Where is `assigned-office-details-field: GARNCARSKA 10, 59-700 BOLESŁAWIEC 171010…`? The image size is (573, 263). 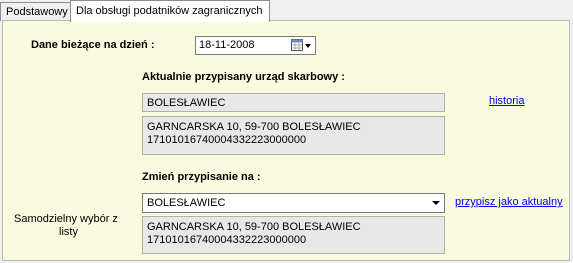 assigned-office-details-field: GARNCARSKA 10, 59-700 BOLESŁAWIEC 171010… is located at coordinates (293, 135).